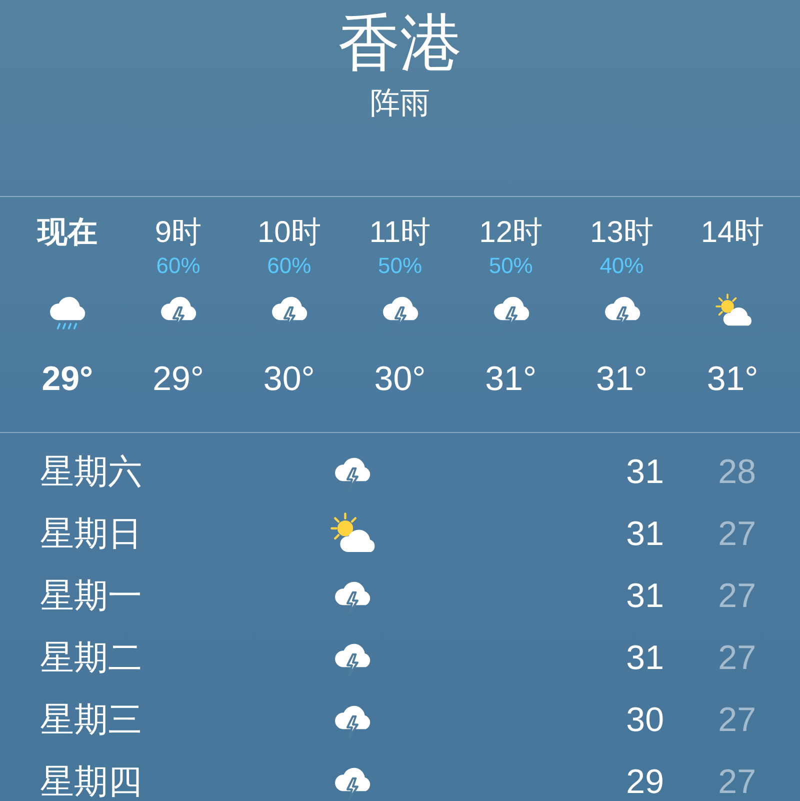 The height and width of the screenshot is (801, 800). What do you see at coordinates (622, 265) in the screenshot?
I see `precipitation-chance: 40%` at bounding box center [622, 265].